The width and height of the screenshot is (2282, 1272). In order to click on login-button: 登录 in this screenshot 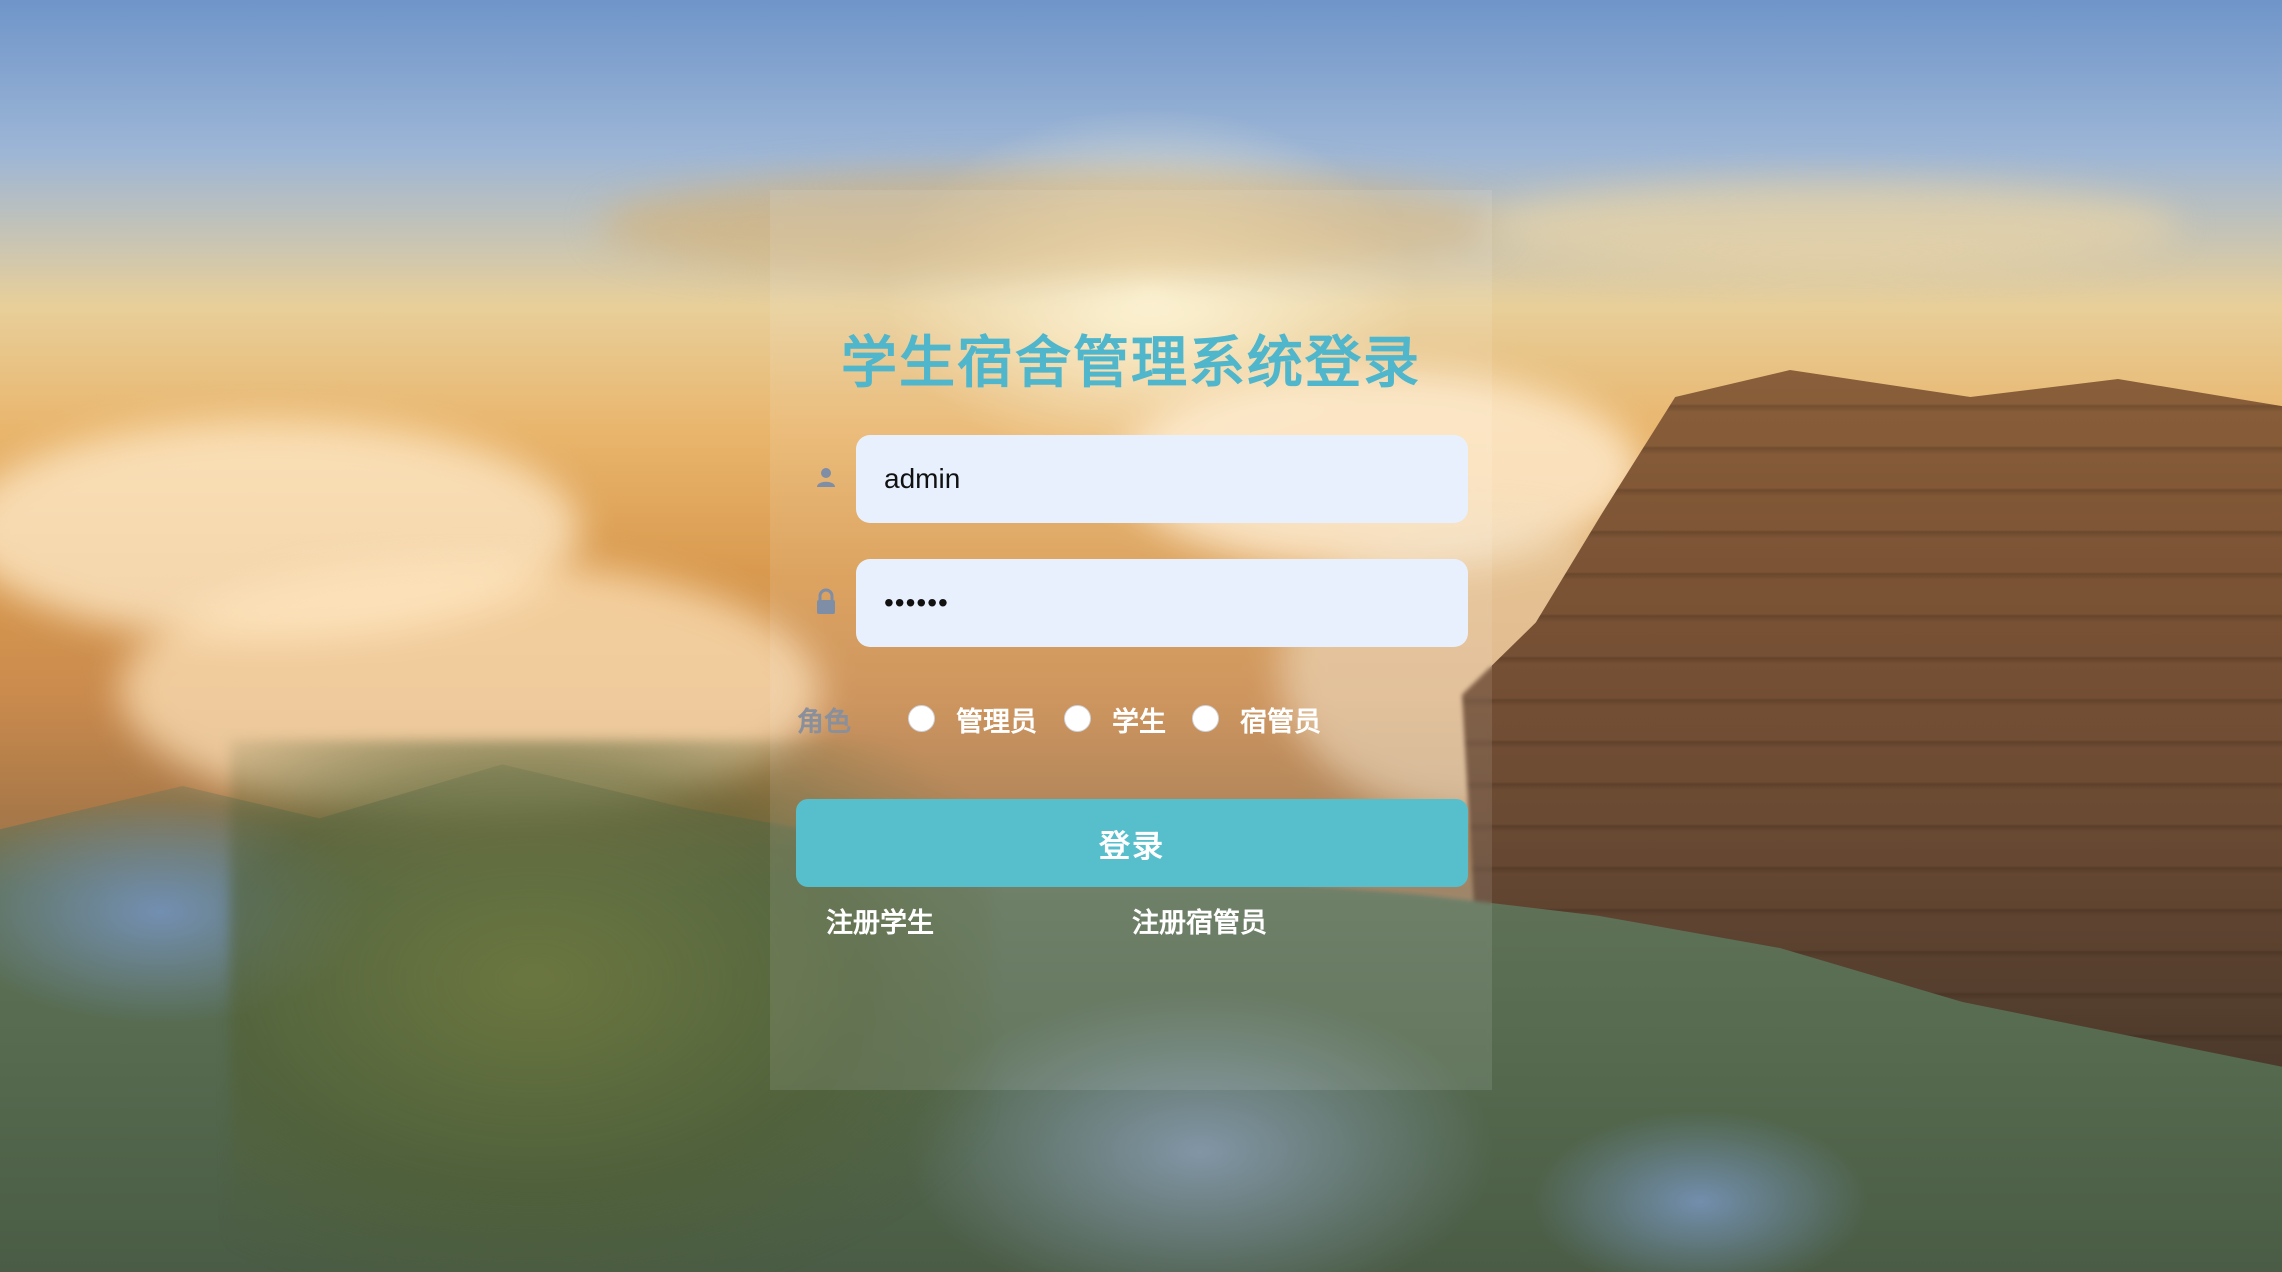, I will do `click(1132, 843)`.